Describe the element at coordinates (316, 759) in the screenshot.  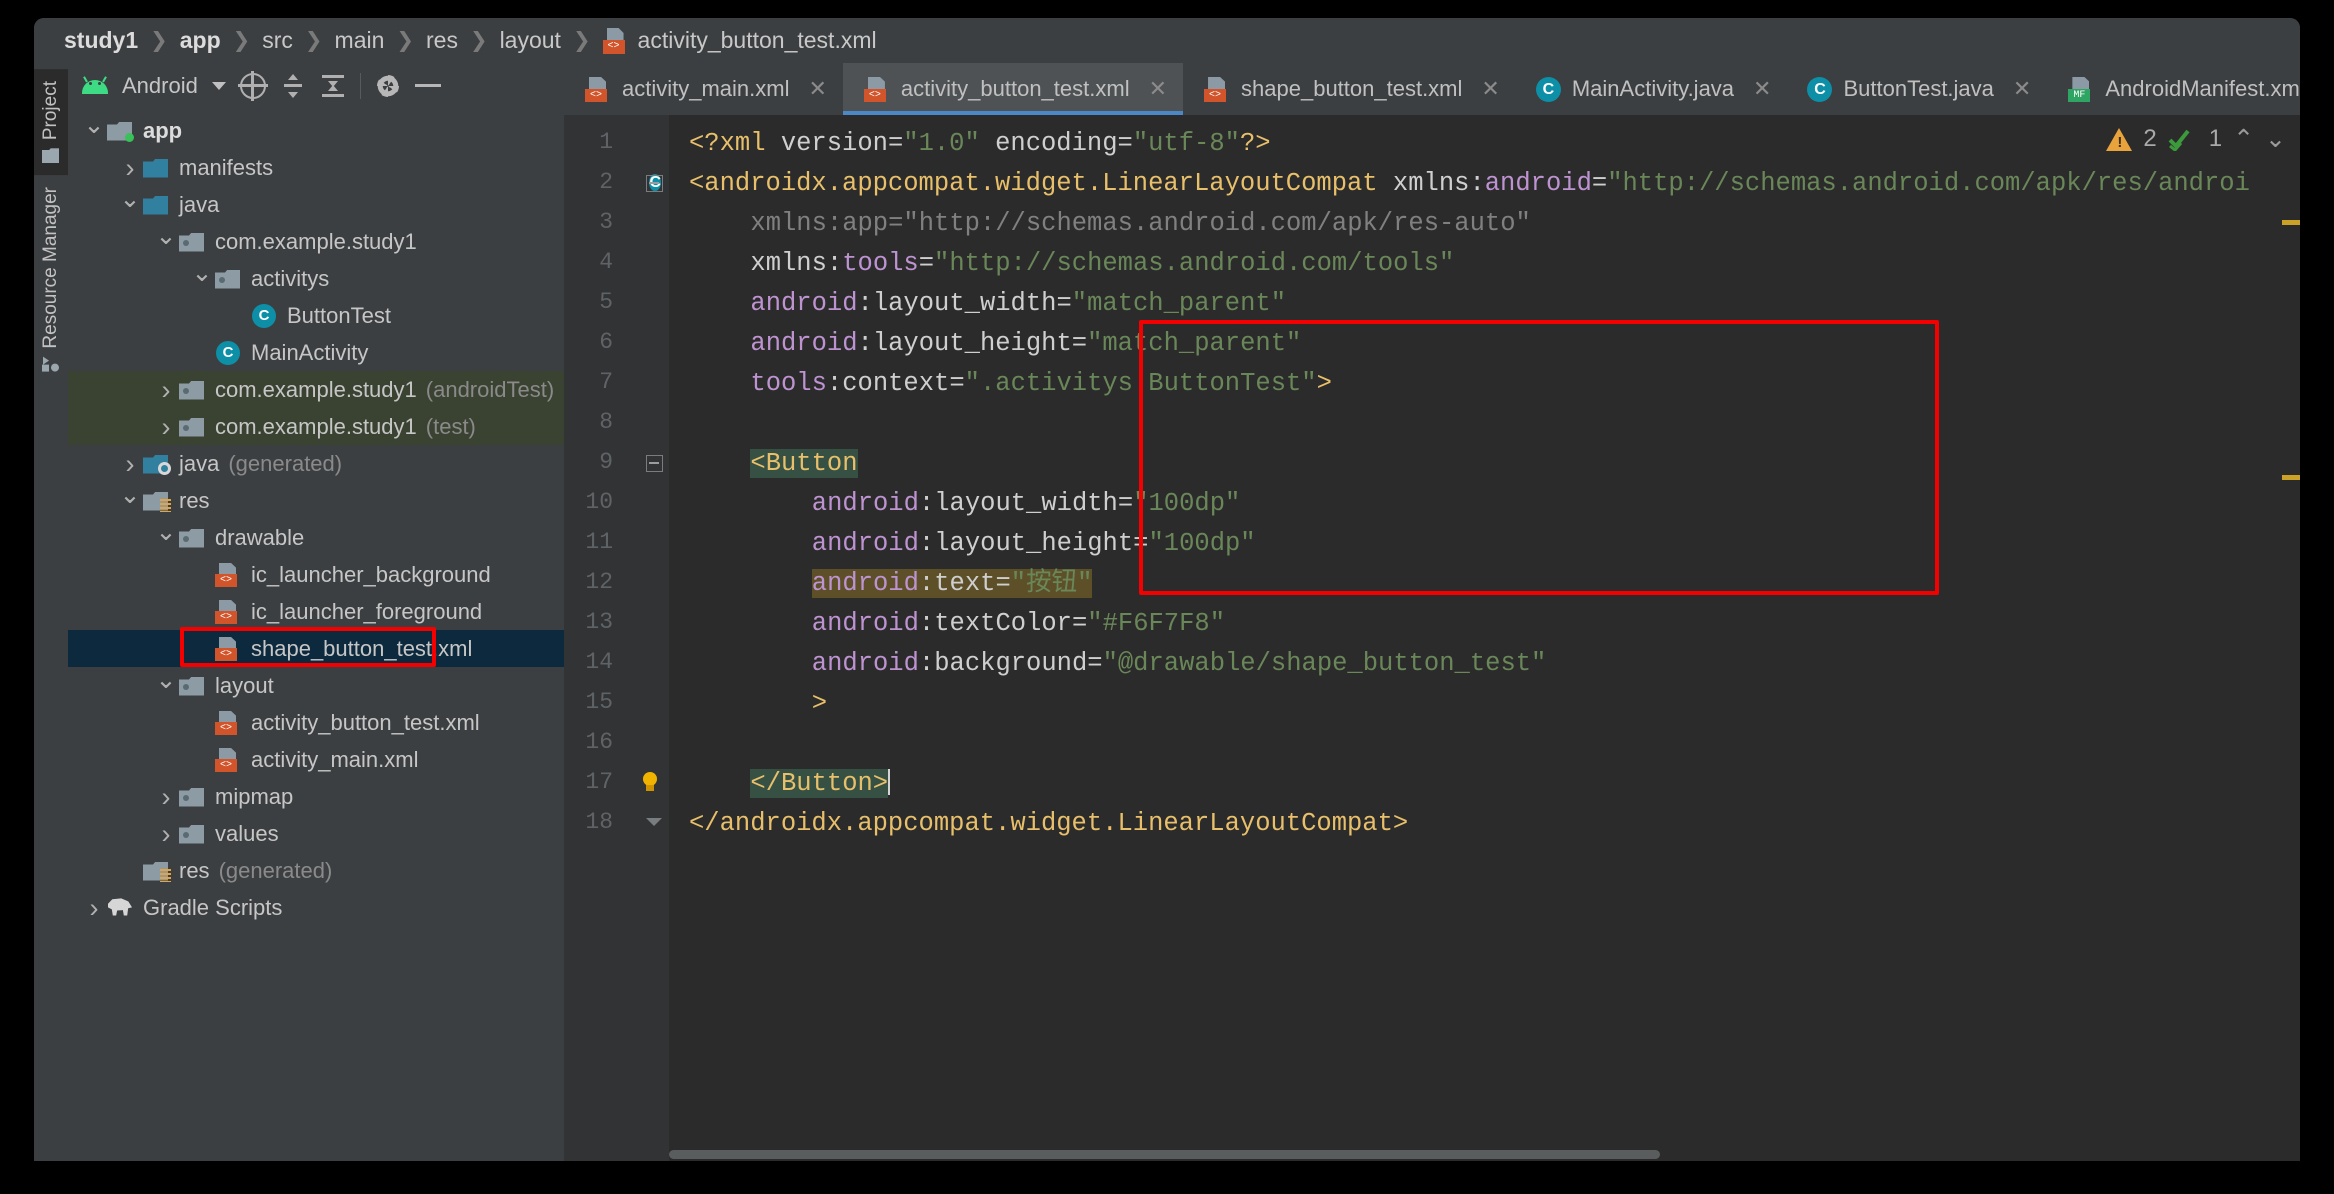
I see `tree-item-activity-main-xml: <> activity_main.xml` at that location.